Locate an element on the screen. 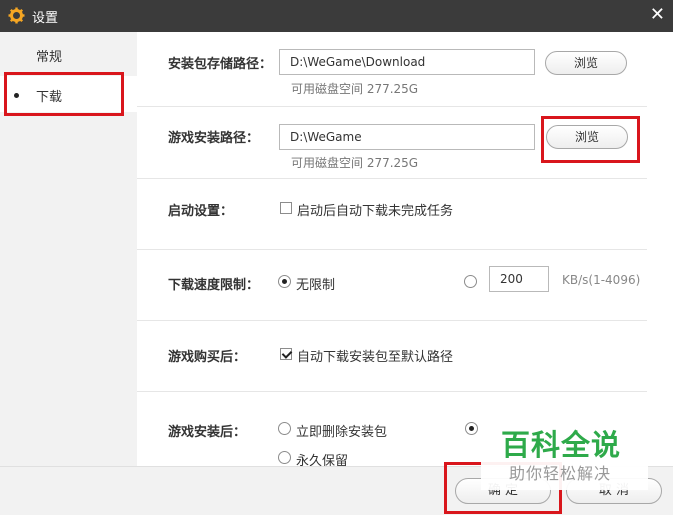  after-purchase-checkbox is located at coordinates (286, 354).